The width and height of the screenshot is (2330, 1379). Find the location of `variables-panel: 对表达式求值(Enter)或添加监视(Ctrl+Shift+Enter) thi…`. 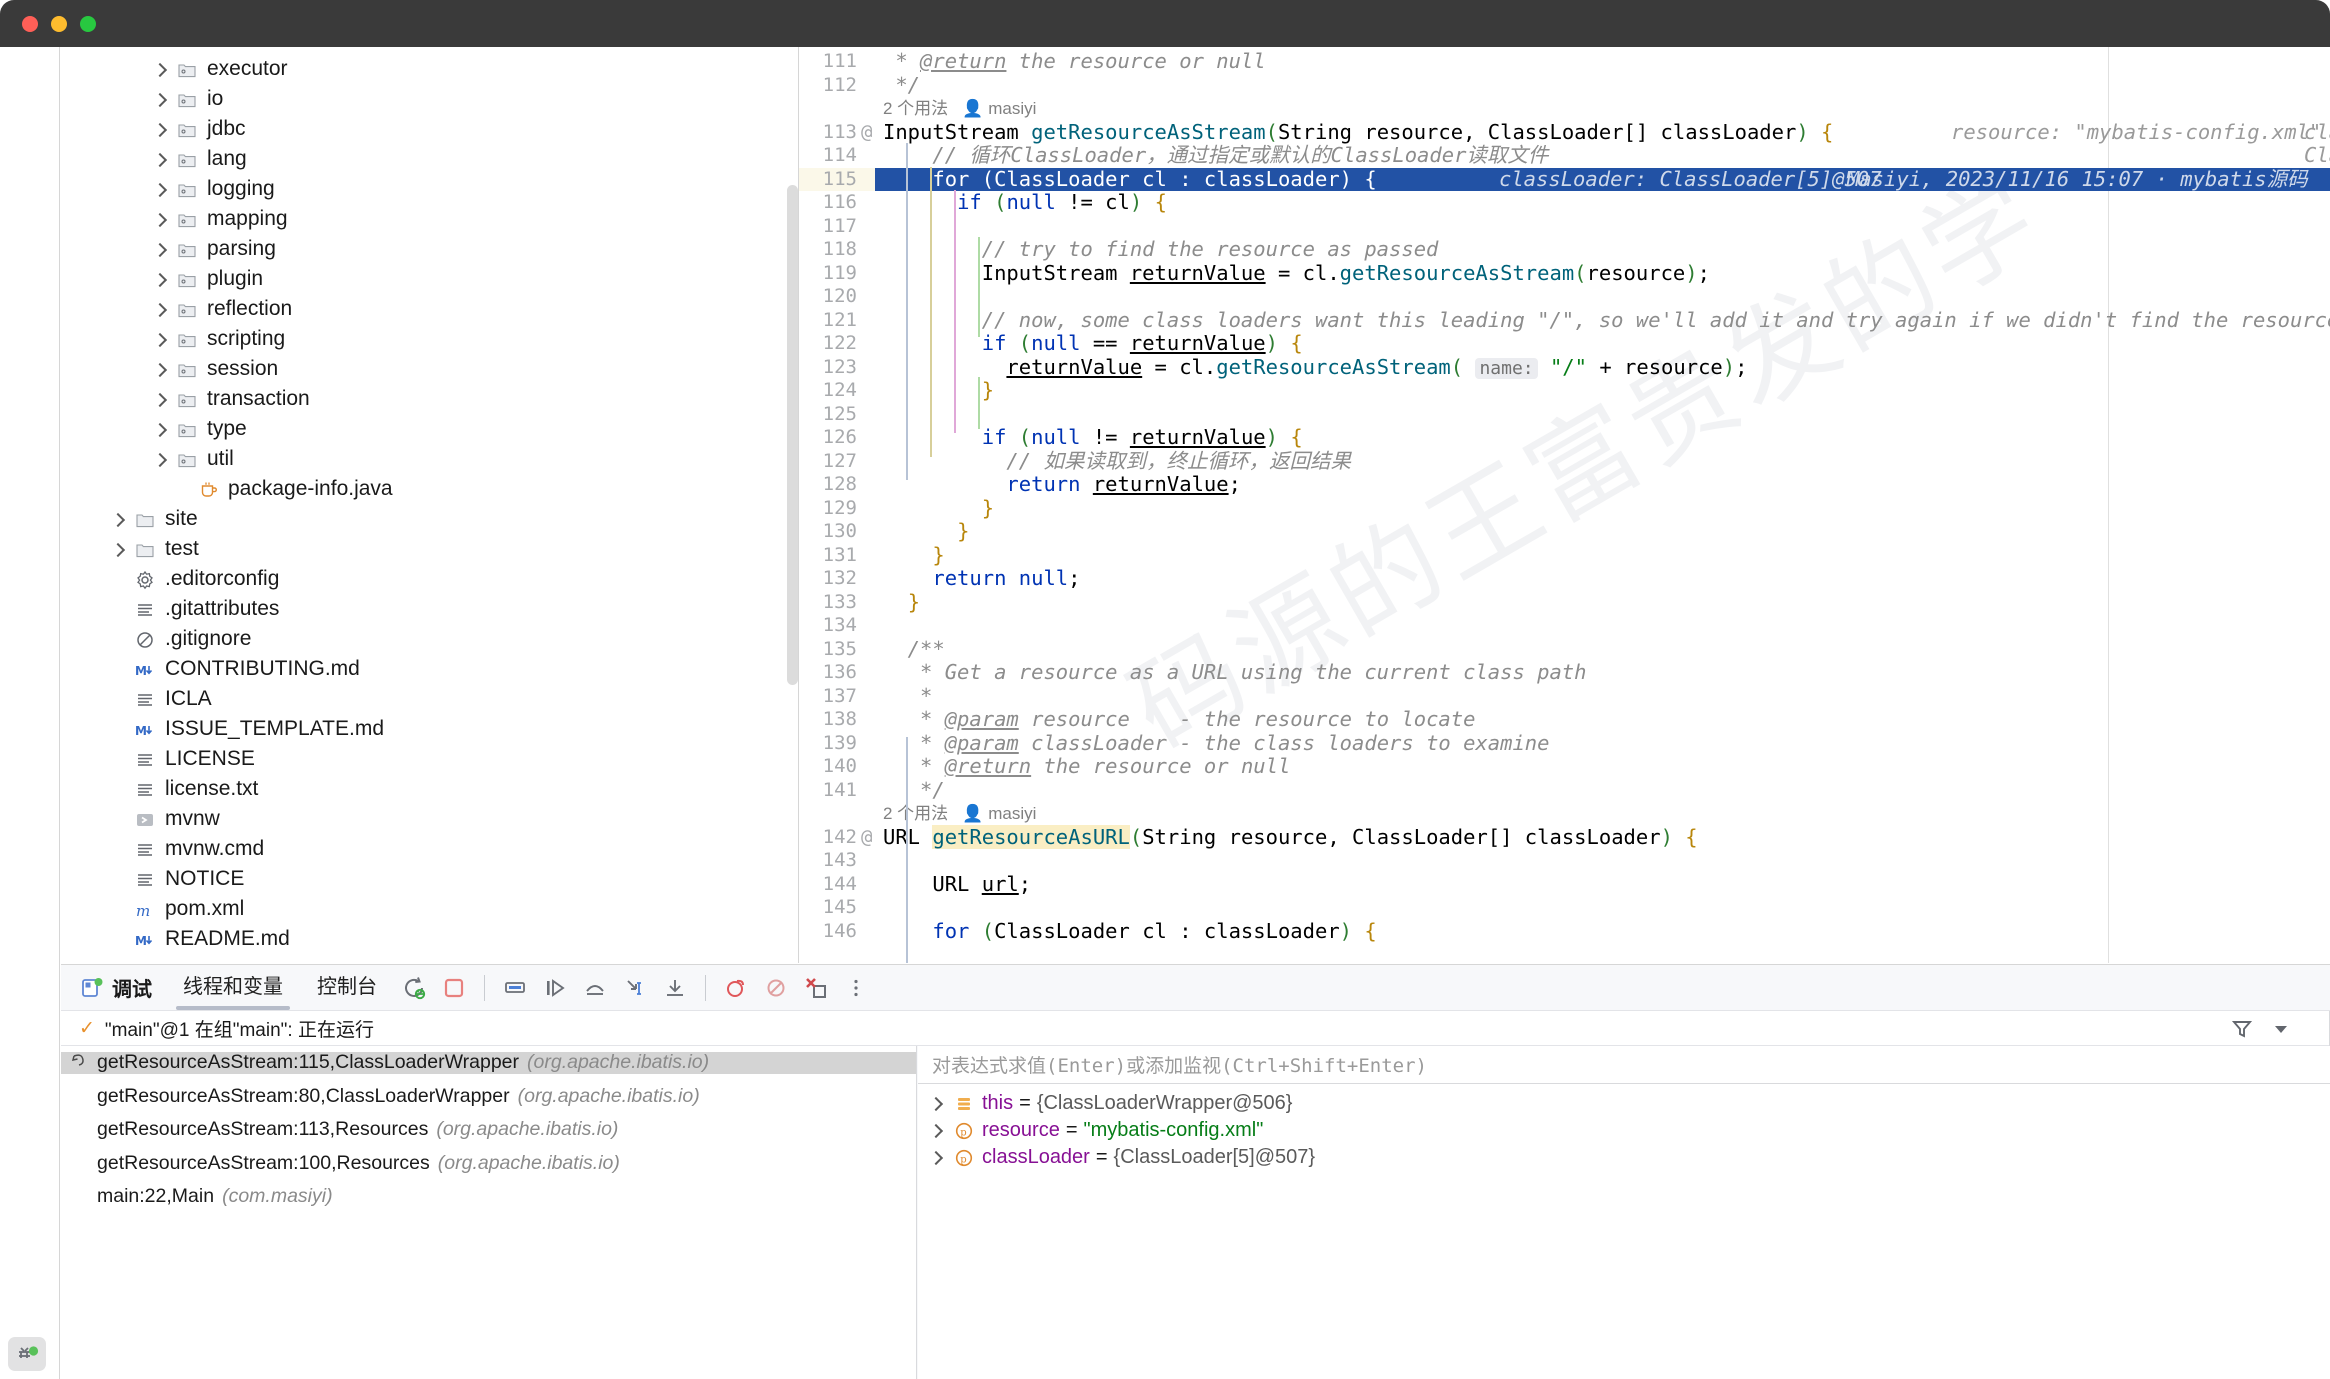

variables-panel: 对表达式求值(Enter)或添加监视(Ctrl+Shift+Enter) thi… is located at coordinates (1624, 1212).